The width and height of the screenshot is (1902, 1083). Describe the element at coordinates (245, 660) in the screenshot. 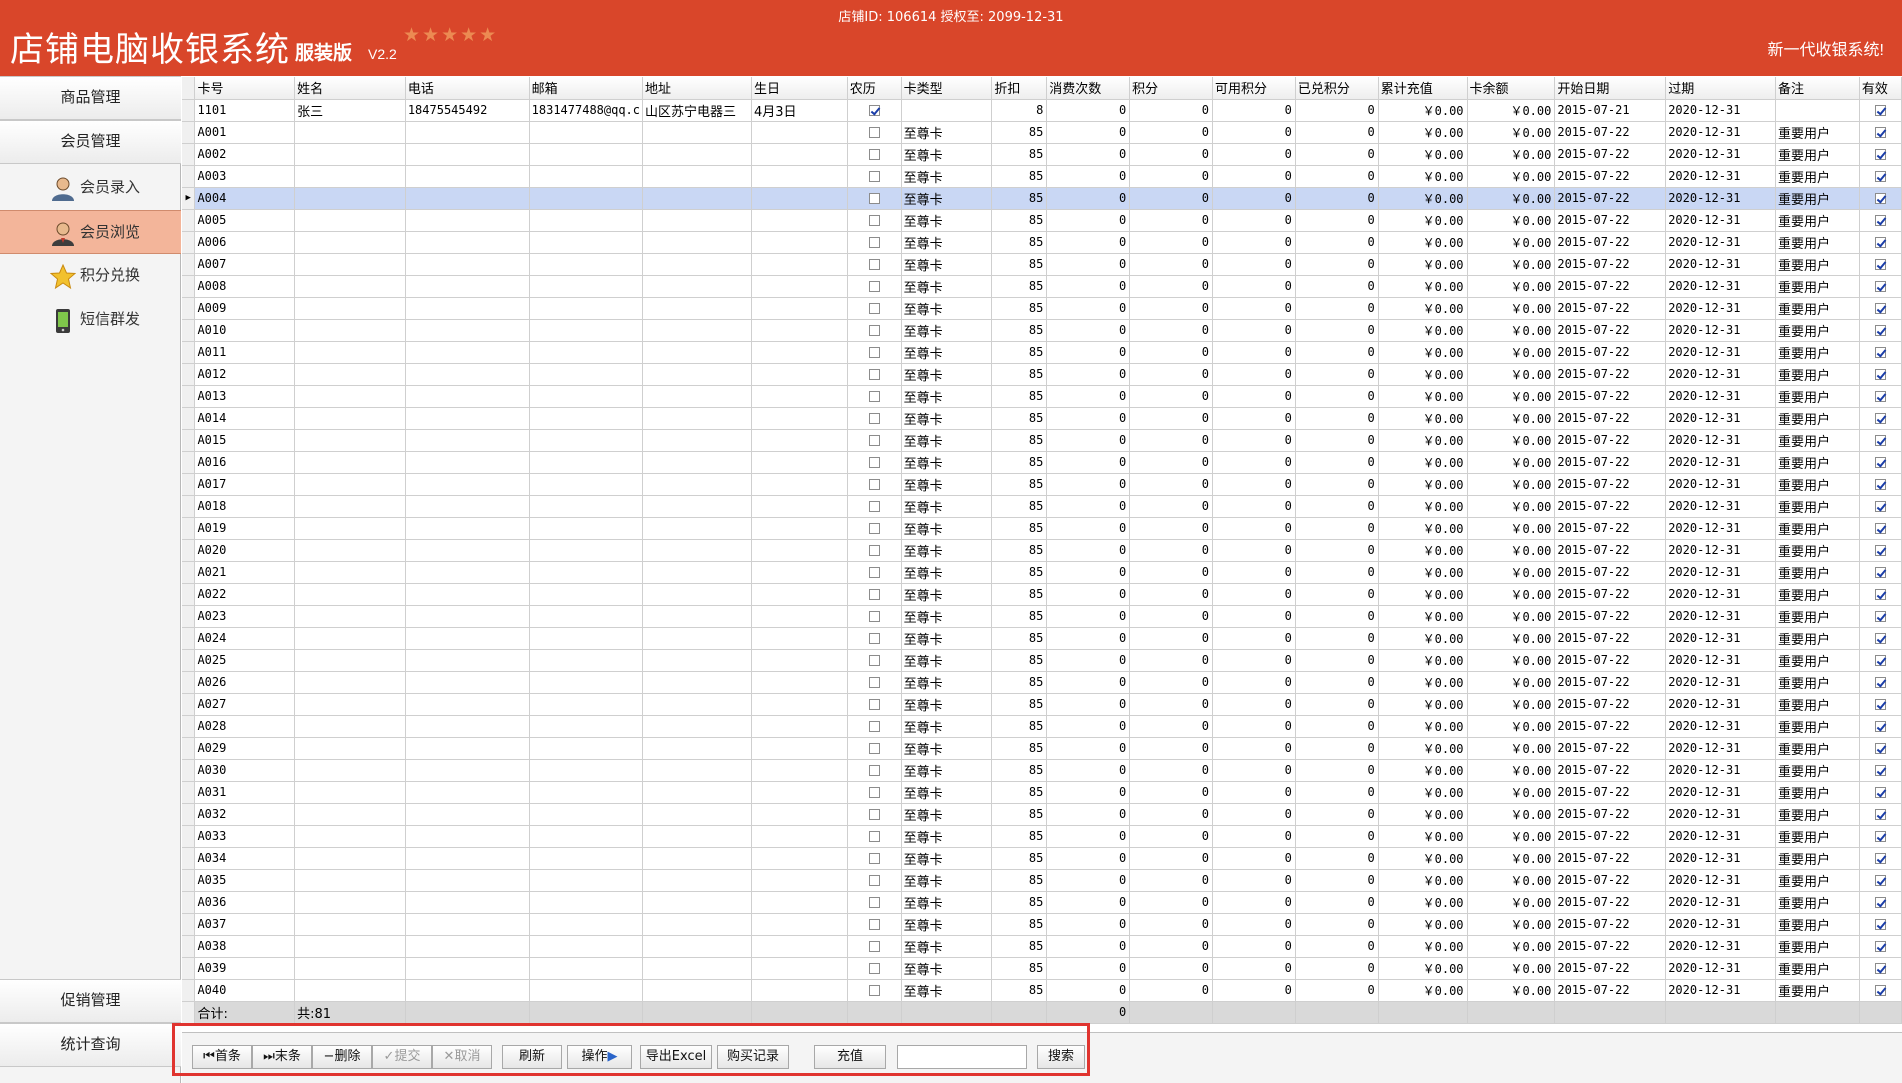

I see `card-number-cell: A025` at that location.